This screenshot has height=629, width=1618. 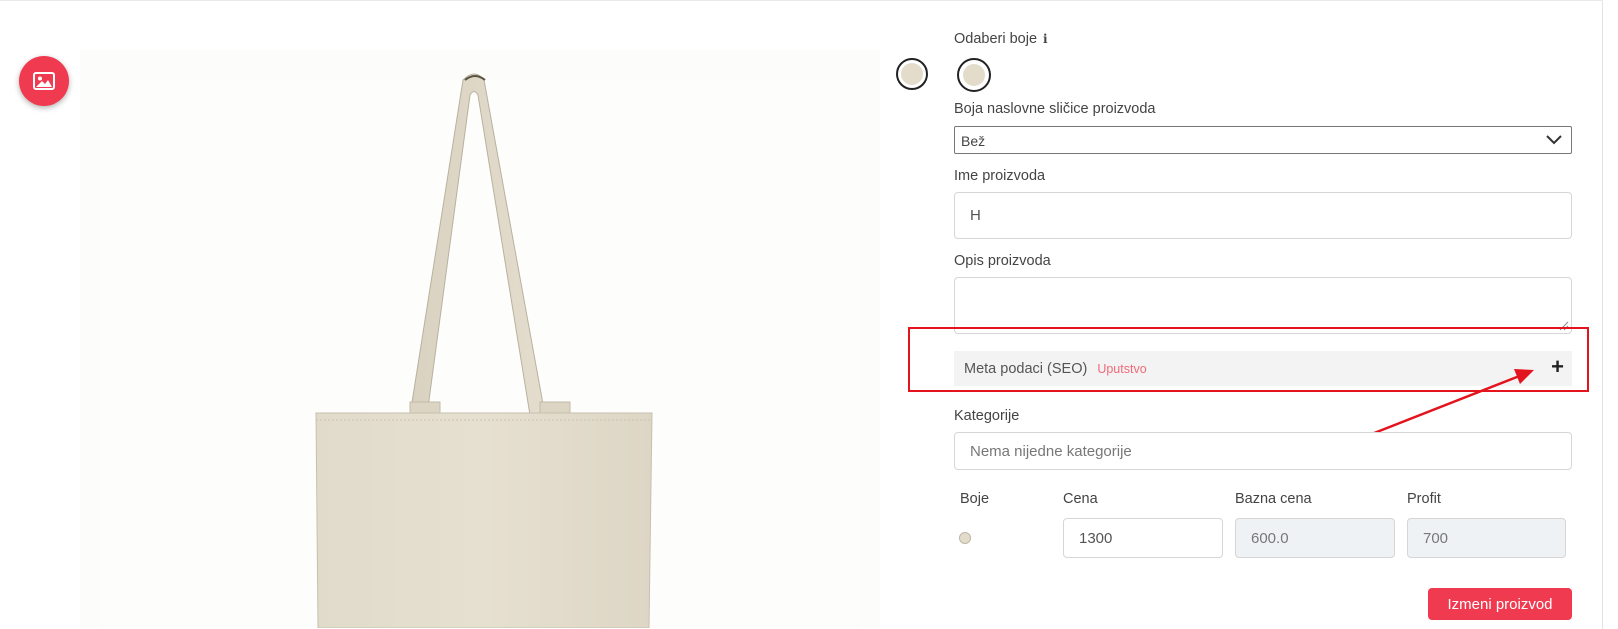 What do you see at coordinates (1263, 305) in the screenshot?
I see `description-textarea` at bounding box center [1263, 305].